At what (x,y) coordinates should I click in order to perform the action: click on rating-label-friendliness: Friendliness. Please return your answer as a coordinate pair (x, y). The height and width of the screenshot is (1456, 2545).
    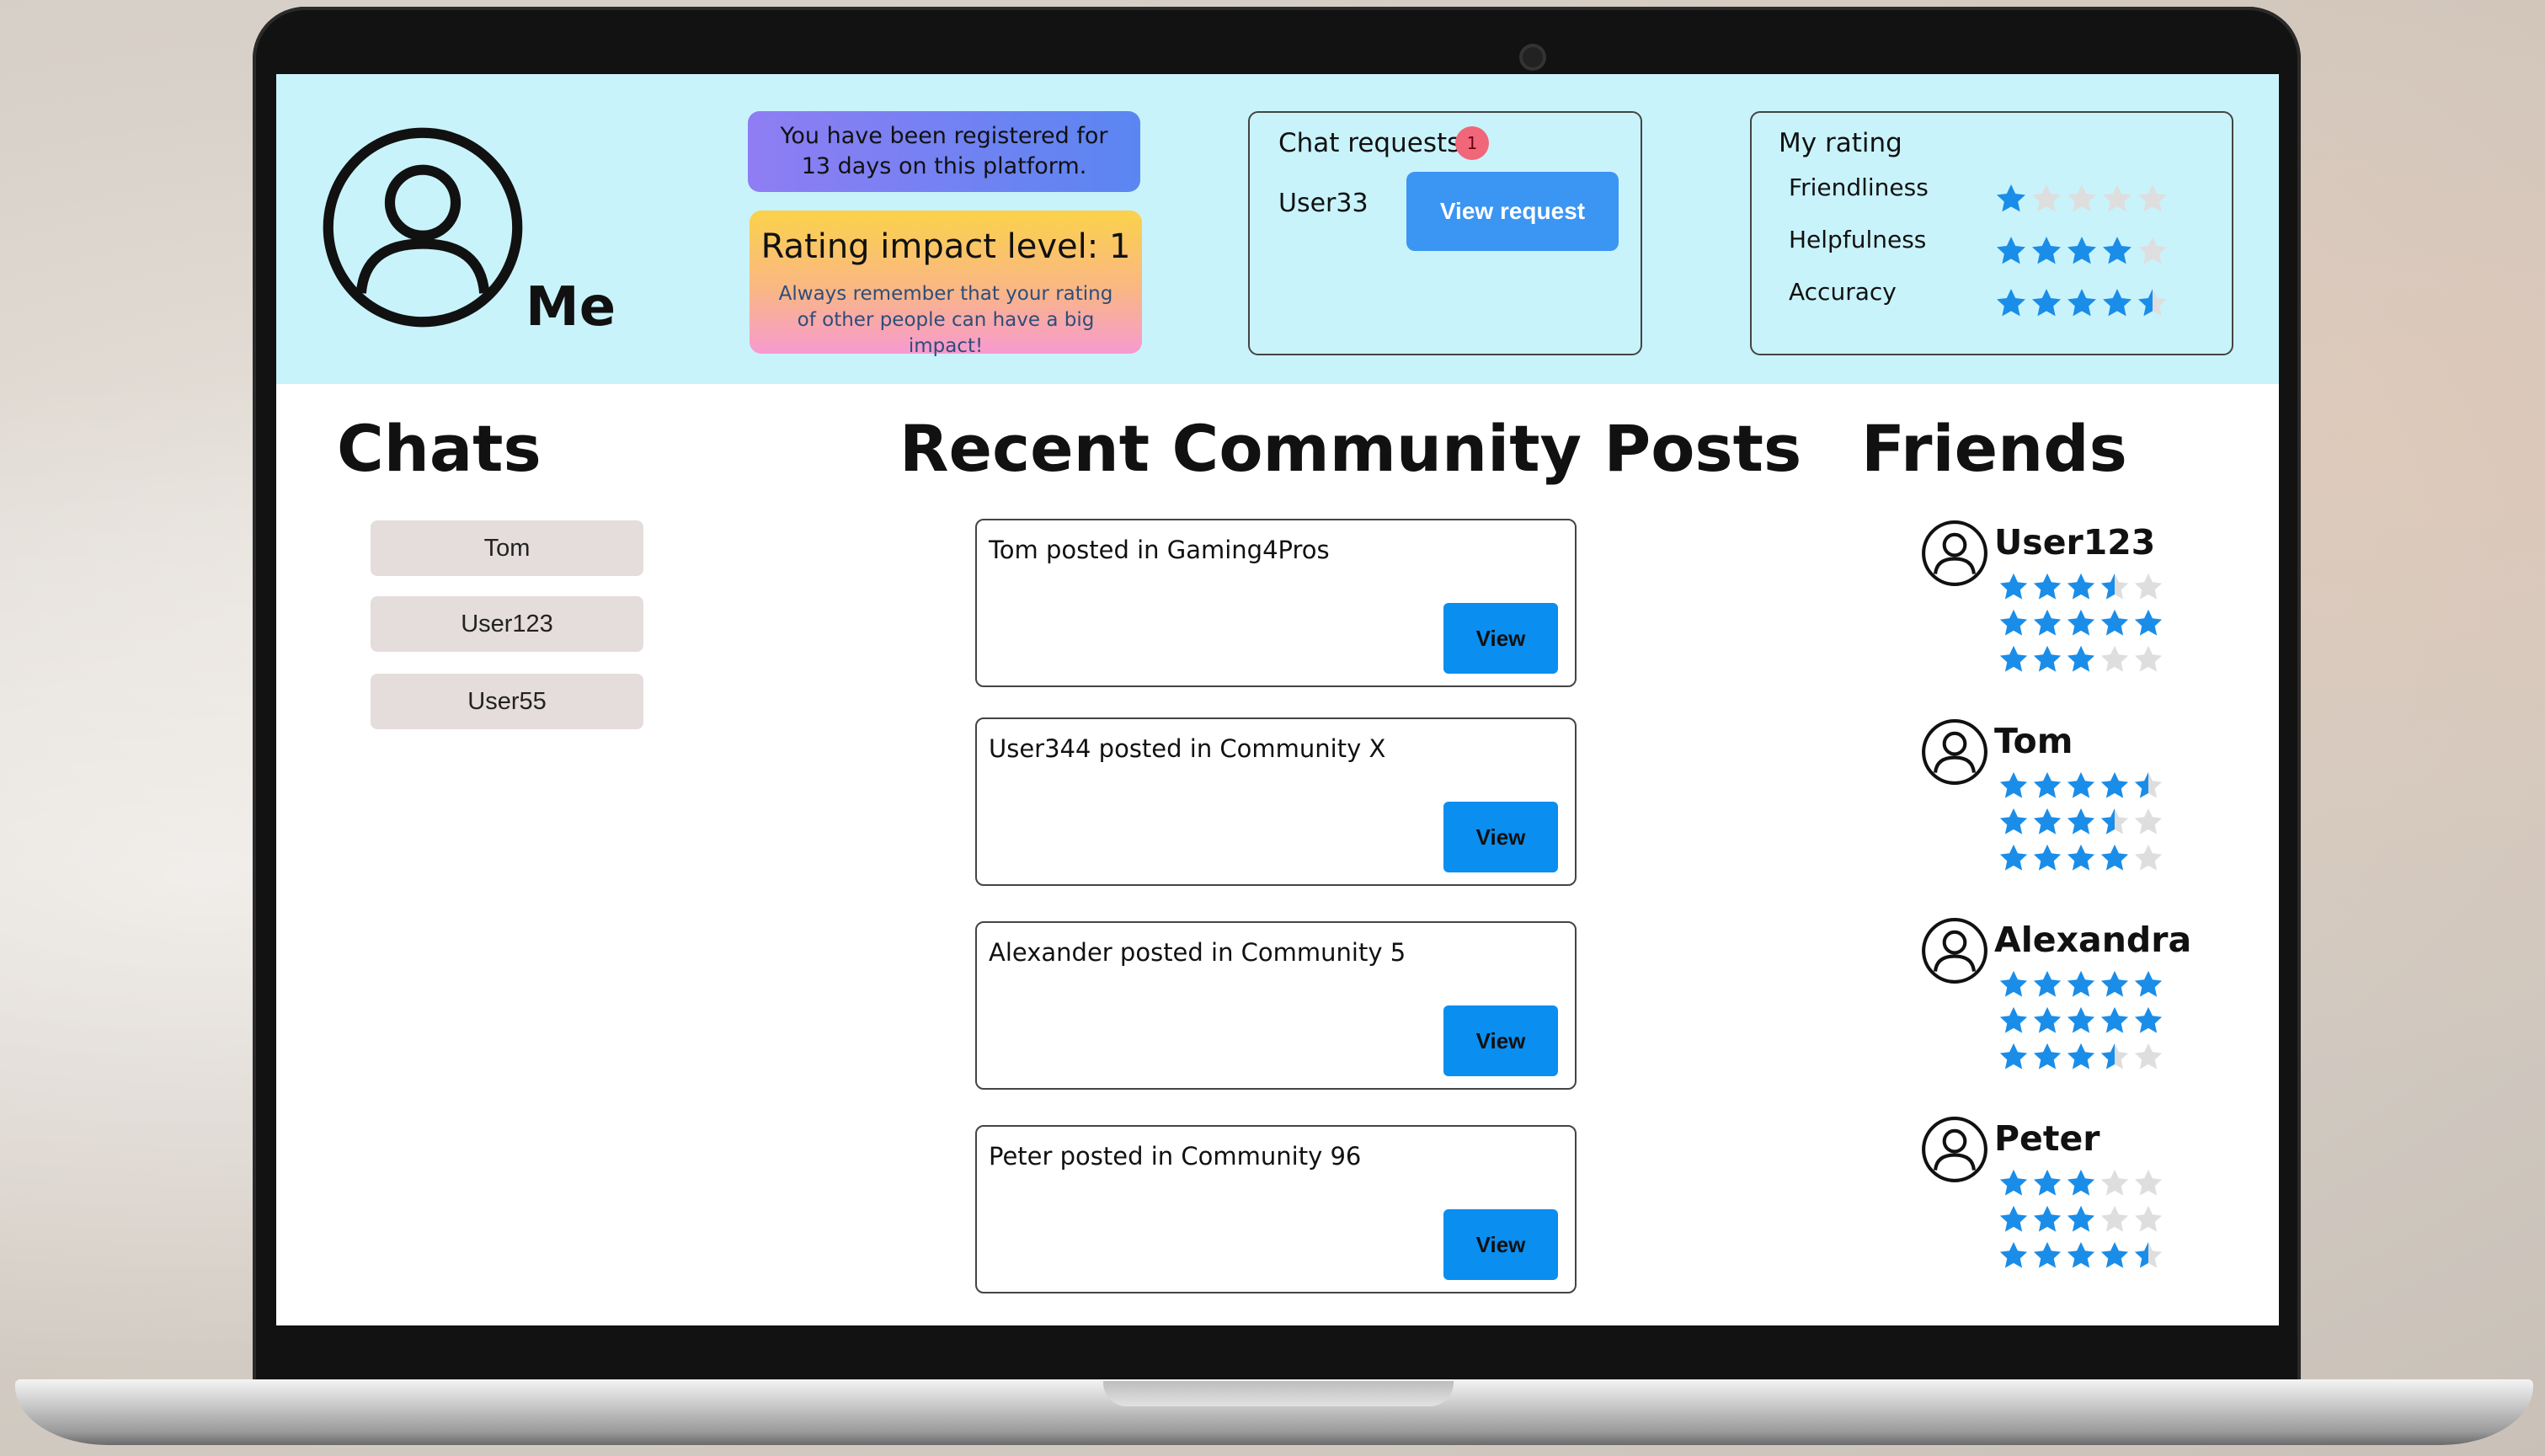
    Looking at the image, I should click on (1859, 187).